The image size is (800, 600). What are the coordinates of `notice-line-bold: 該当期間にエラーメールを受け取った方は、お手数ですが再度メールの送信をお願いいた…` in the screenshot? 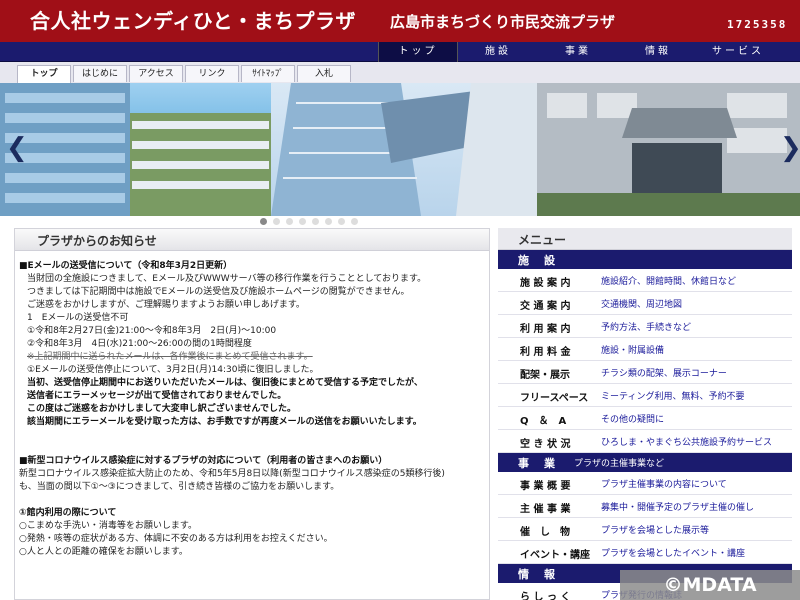 It's located at (224, 422).